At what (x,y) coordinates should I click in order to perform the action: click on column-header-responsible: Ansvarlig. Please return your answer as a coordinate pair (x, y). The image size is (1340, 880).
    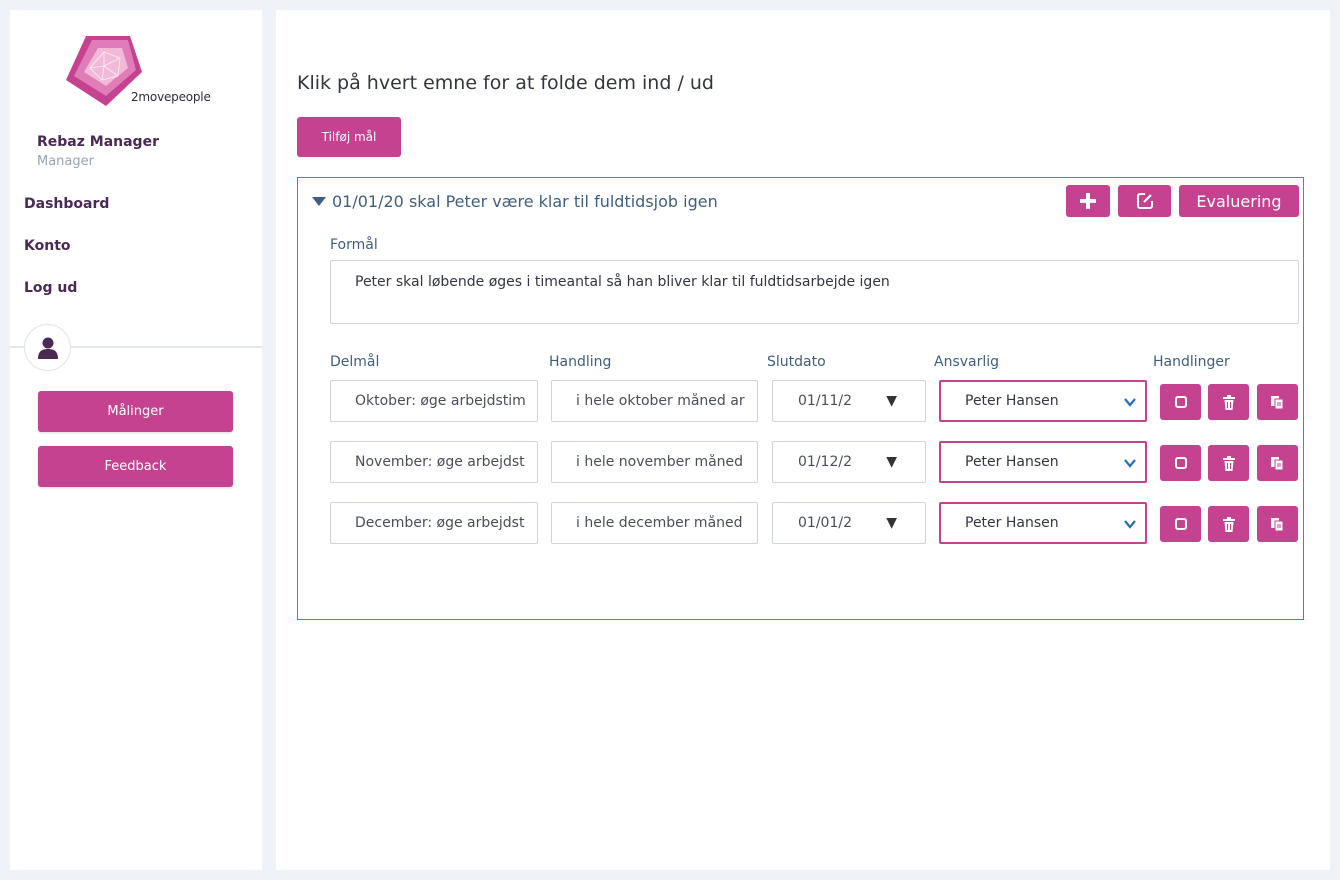
    Looking at the image, I should click on (967, 362).